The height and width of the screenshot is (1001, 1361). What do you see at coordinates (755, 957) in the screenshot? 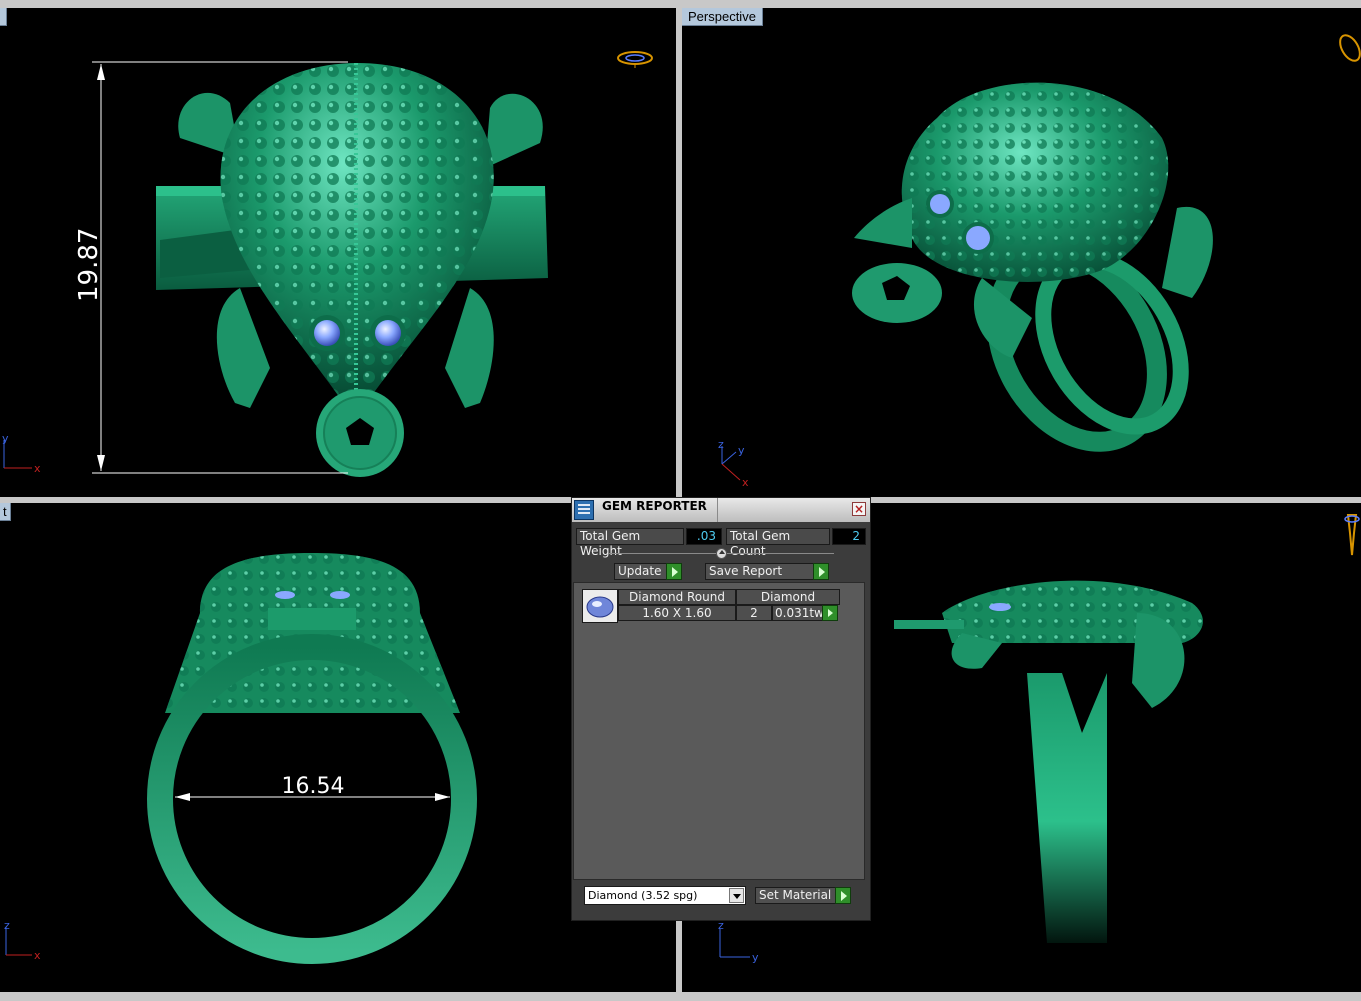
I see `axis-h-label: y` at bounding box center [755, 957].